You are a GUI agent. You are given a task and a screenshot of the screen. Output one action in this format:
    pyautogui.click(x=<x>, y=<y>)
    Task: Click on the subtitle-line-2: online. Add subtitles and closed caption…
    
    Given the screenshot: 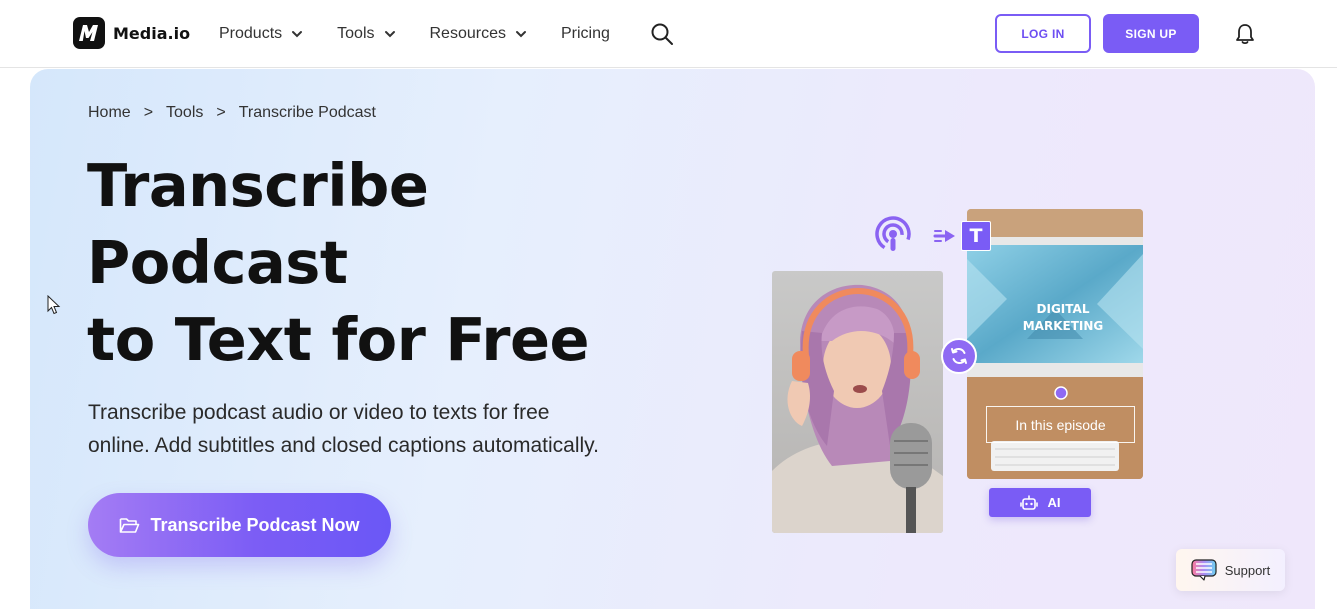 What is the action you would take?
    pyautogui.click(x=343, y=445)
    